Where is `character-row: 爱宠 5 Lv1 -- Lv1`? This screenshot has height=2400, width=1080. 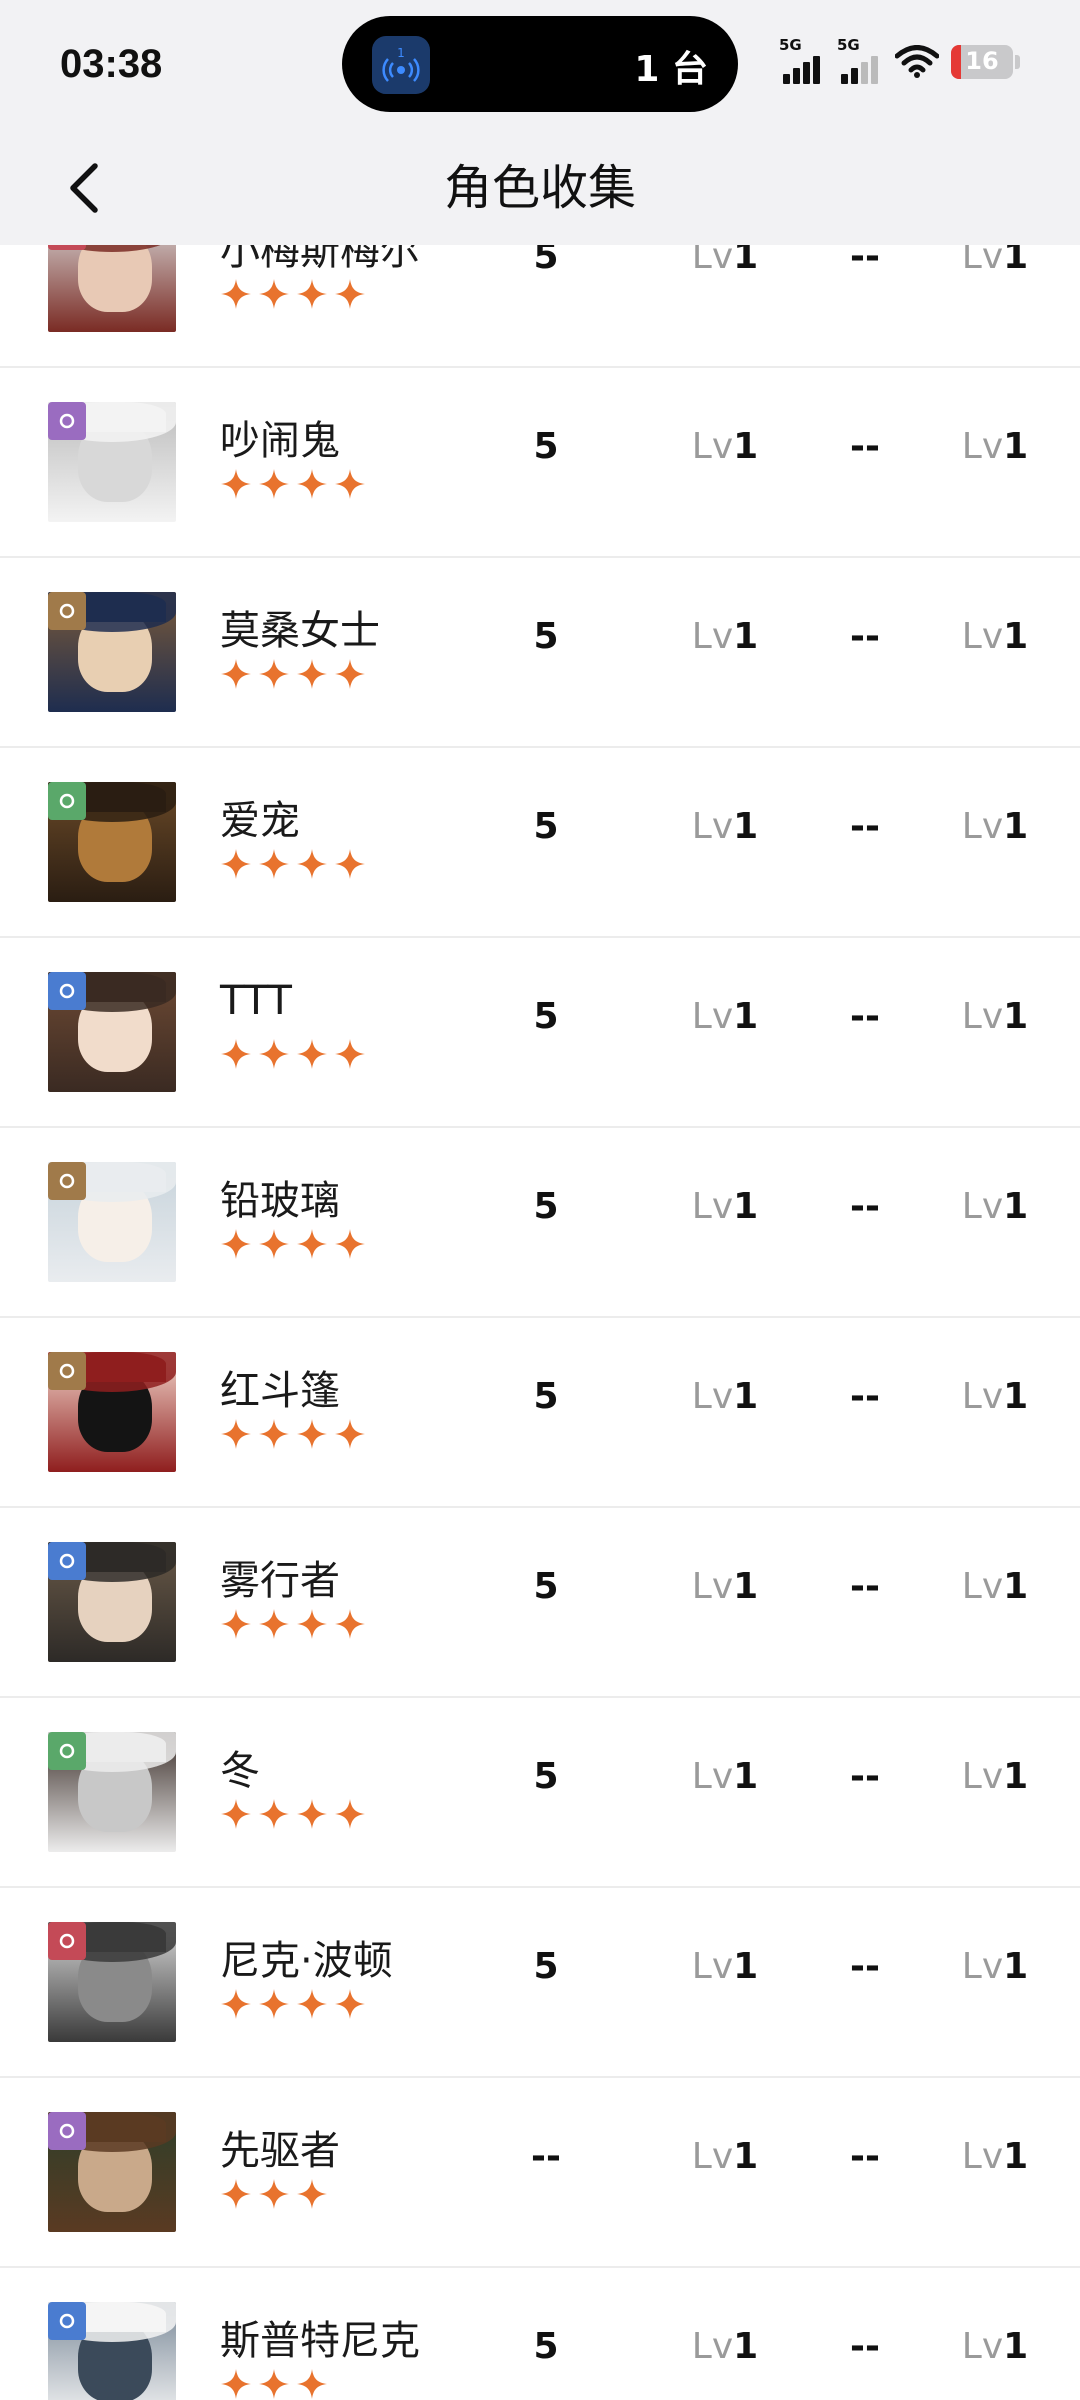
character-row: 爱宠 5 Lv1 -- Lv1 is located at coordinates (540, 843).